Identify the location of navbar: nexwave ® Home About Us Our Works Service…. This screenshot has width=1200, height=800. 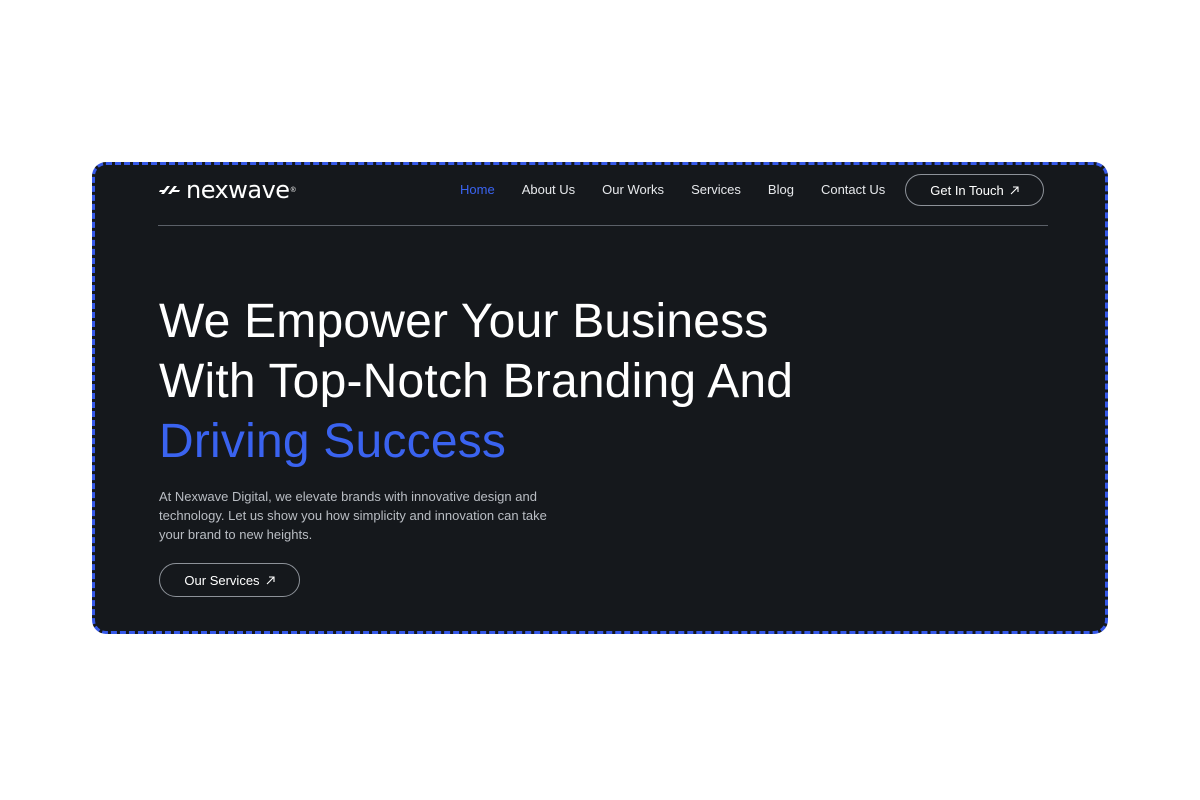
(603, 195).